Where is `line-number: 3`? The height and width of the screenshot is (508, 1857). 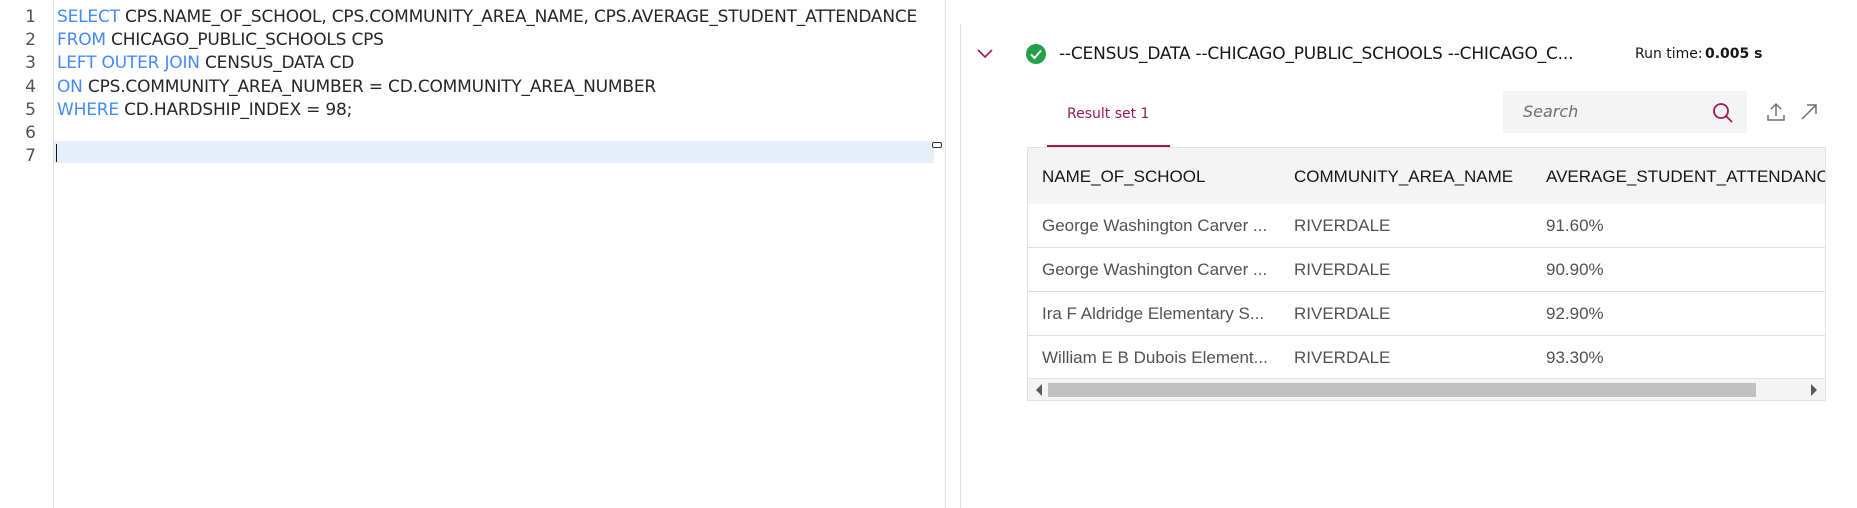 line-number: 3 is located at coordinates (30, 63).